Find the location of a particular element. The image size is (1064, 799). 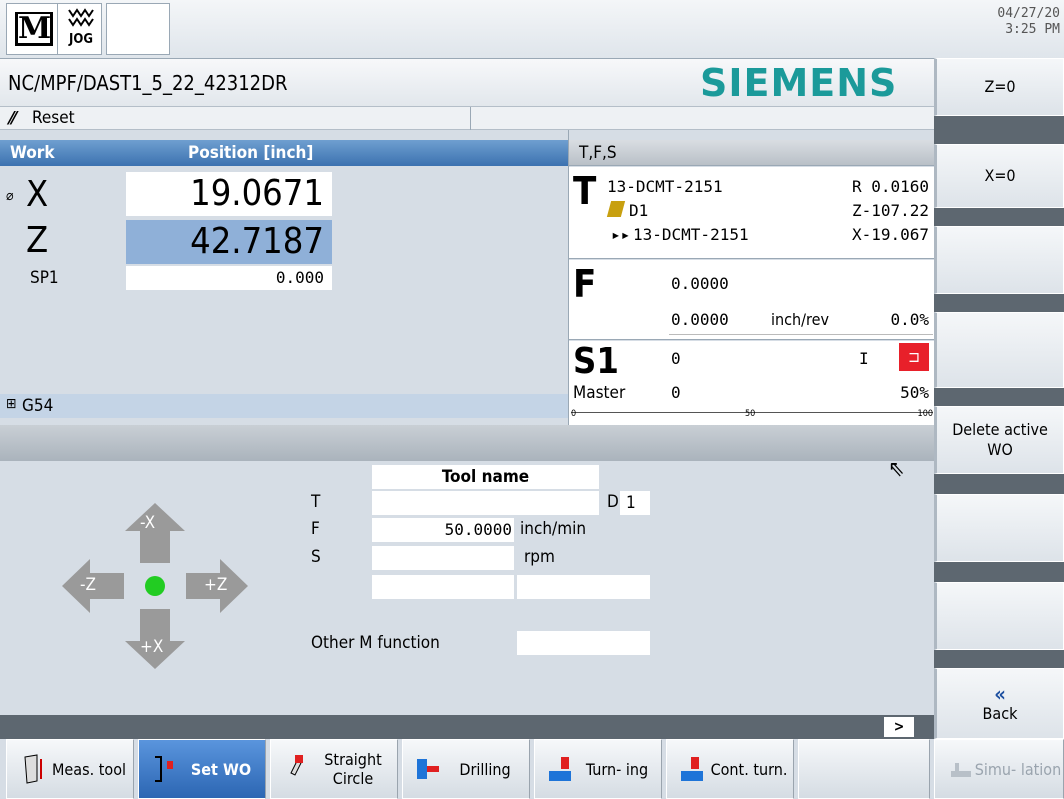

tool-x: X-19.067 is located at coordinates (890, 234).